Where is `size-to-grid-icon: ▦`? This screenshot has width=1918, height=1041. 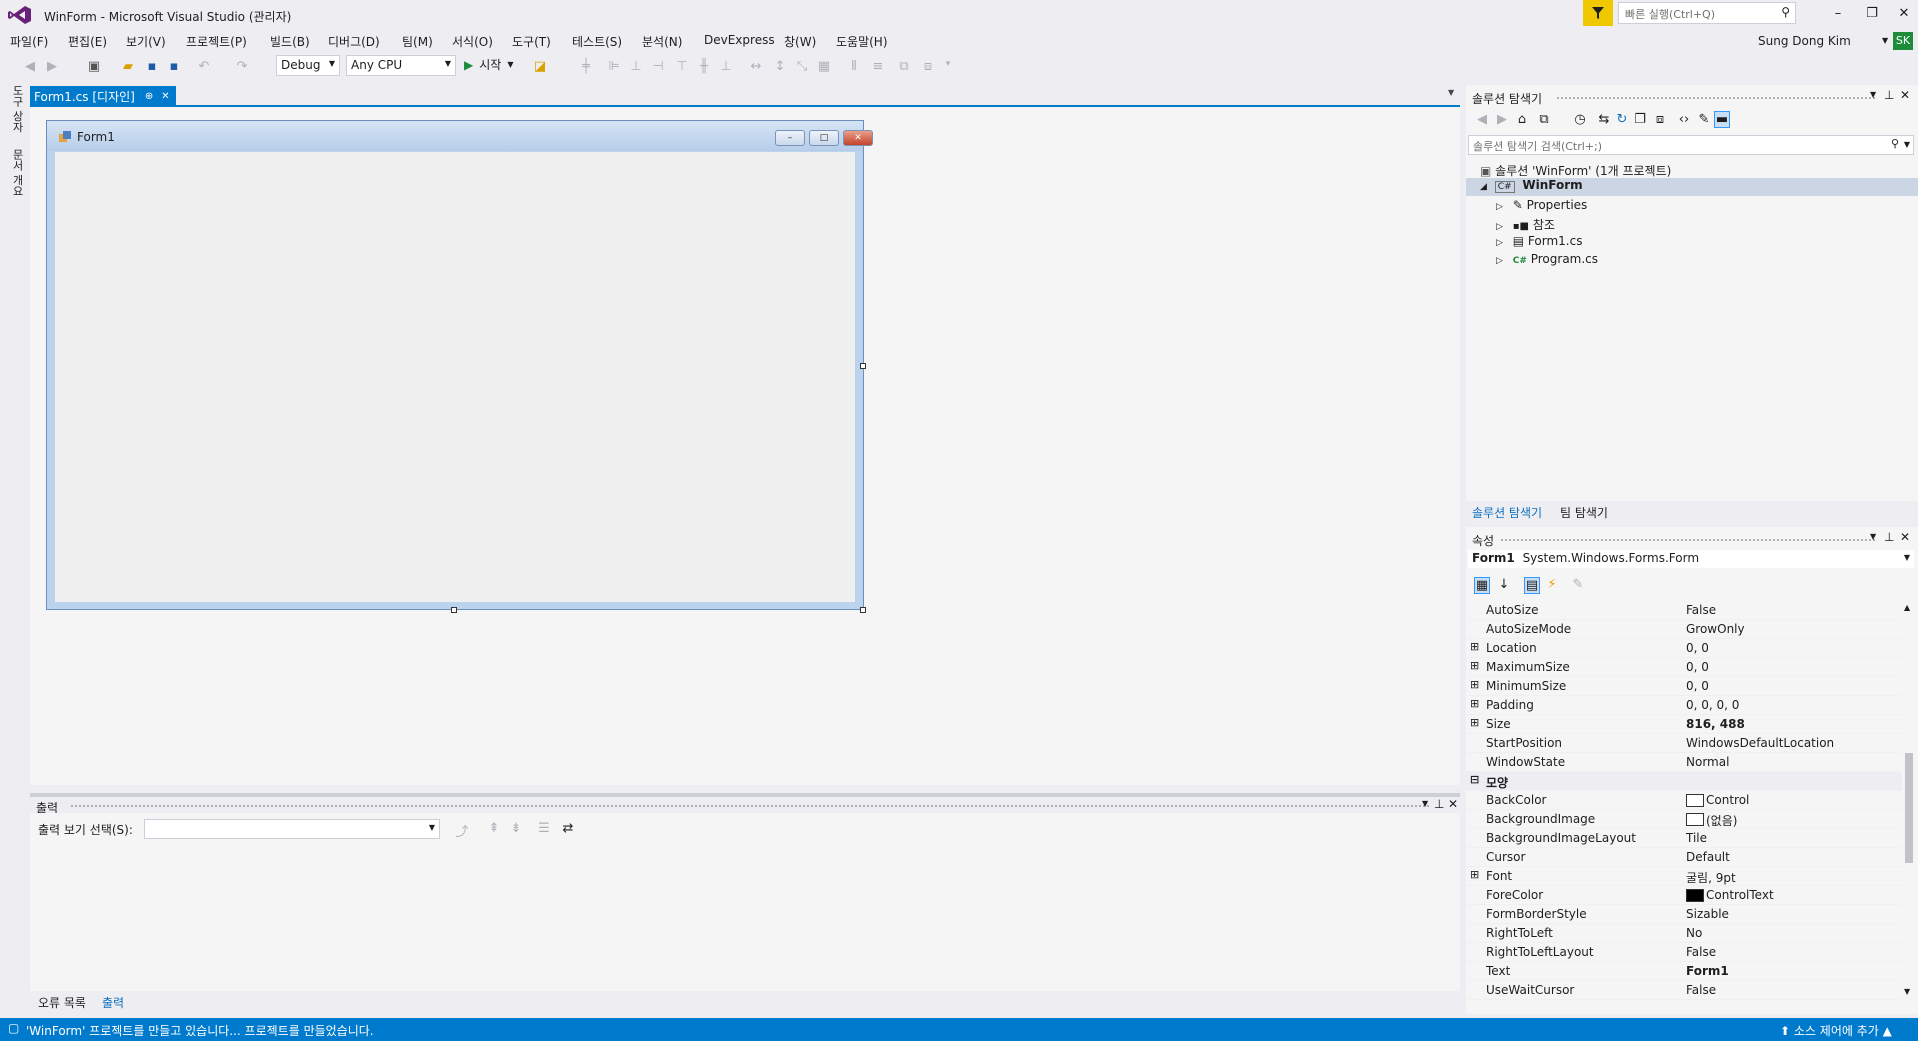 size-to-grid-icon: ▦ is located at coordinates (824, 66).